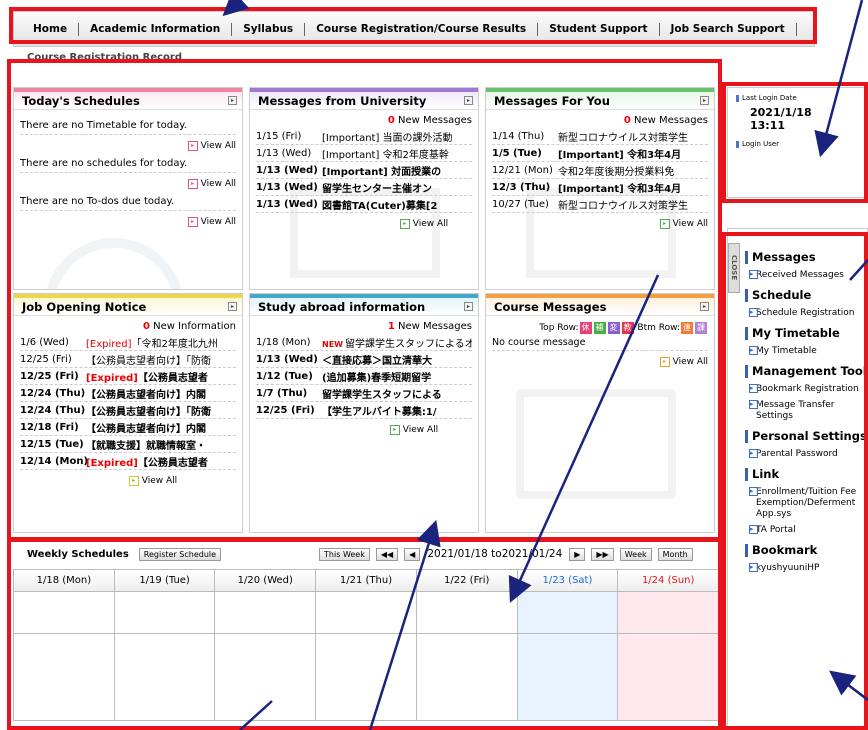 This screenshot has height=730, width=868. What do you see at coordinates (728, 29) in the screenshot?
I see `nav-job-search-support: Job Search Support` at bounding box center [728, 29].